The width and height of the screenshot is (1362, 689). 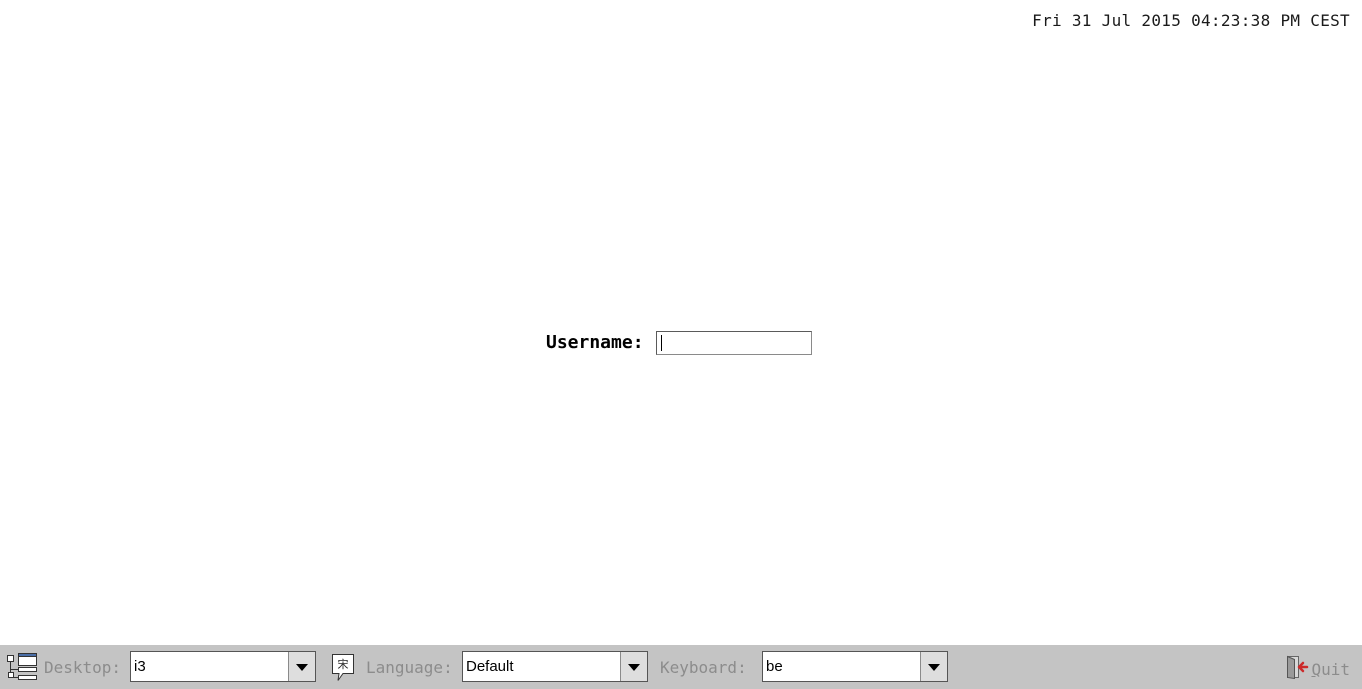 I want to click on desktop-select: i3, so click(x=223, y=666).